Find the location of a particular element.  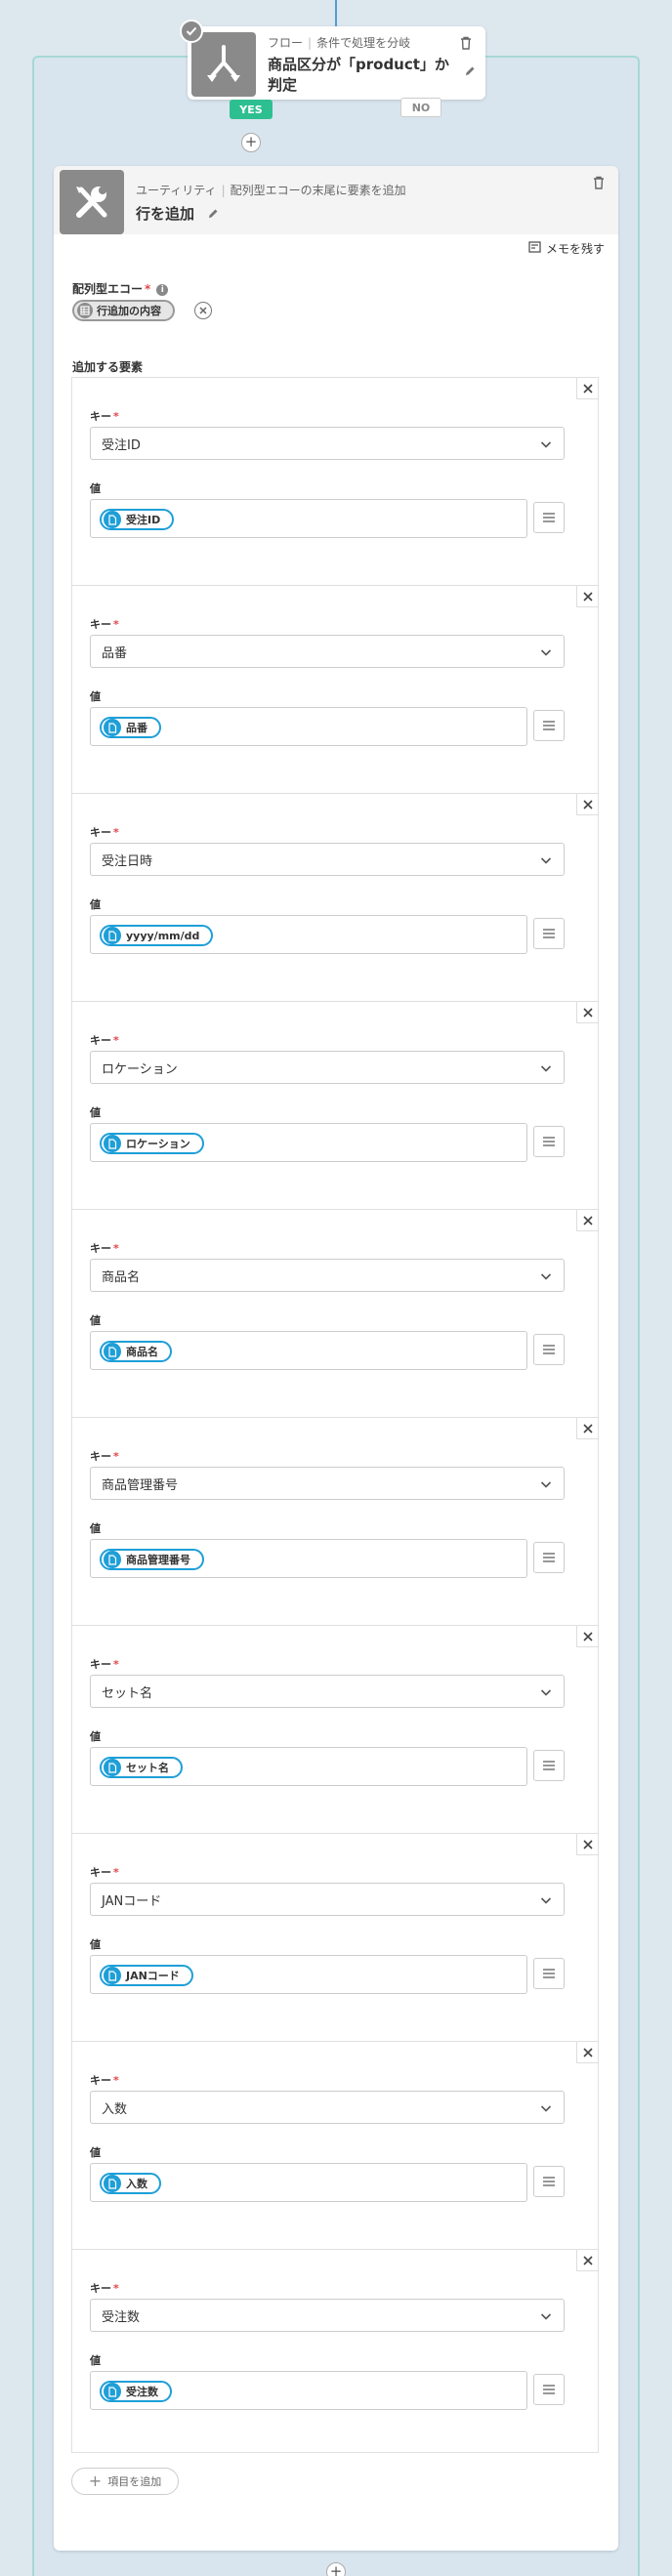

add-item-button: + 項目を追加 is located at coordinates (125, 2481).